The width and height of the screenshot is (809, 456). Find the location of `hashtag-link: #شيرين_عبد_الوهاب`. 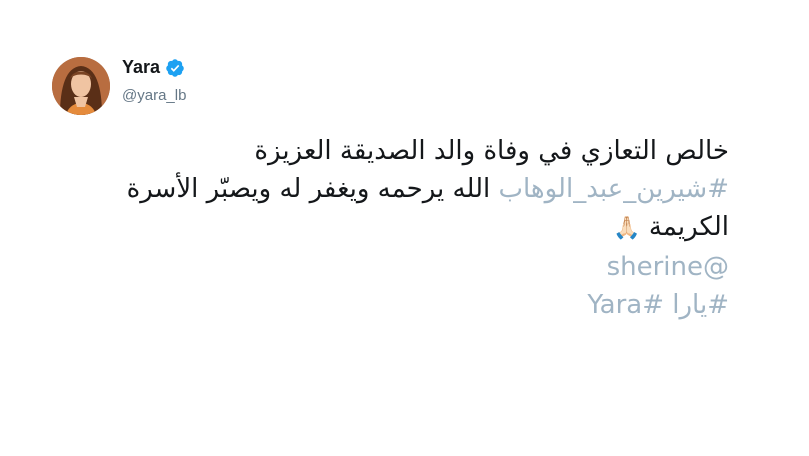

hashtag-link: #شيرين_عبد_الوهاب is located at coordinates (614, 189).